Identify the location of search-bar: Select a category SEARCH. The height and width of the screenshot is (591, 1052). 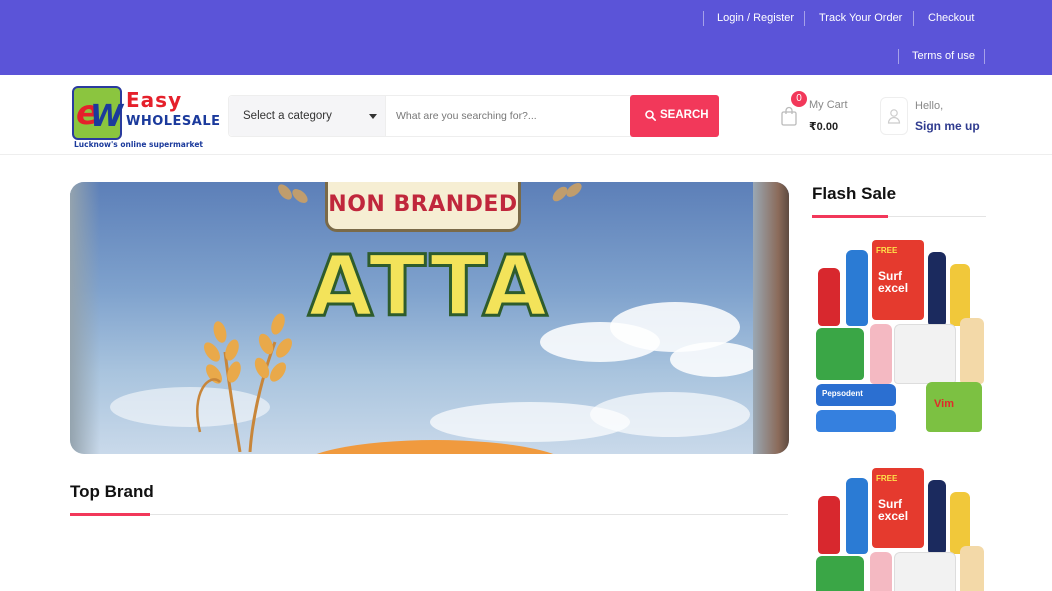
(473, 116).